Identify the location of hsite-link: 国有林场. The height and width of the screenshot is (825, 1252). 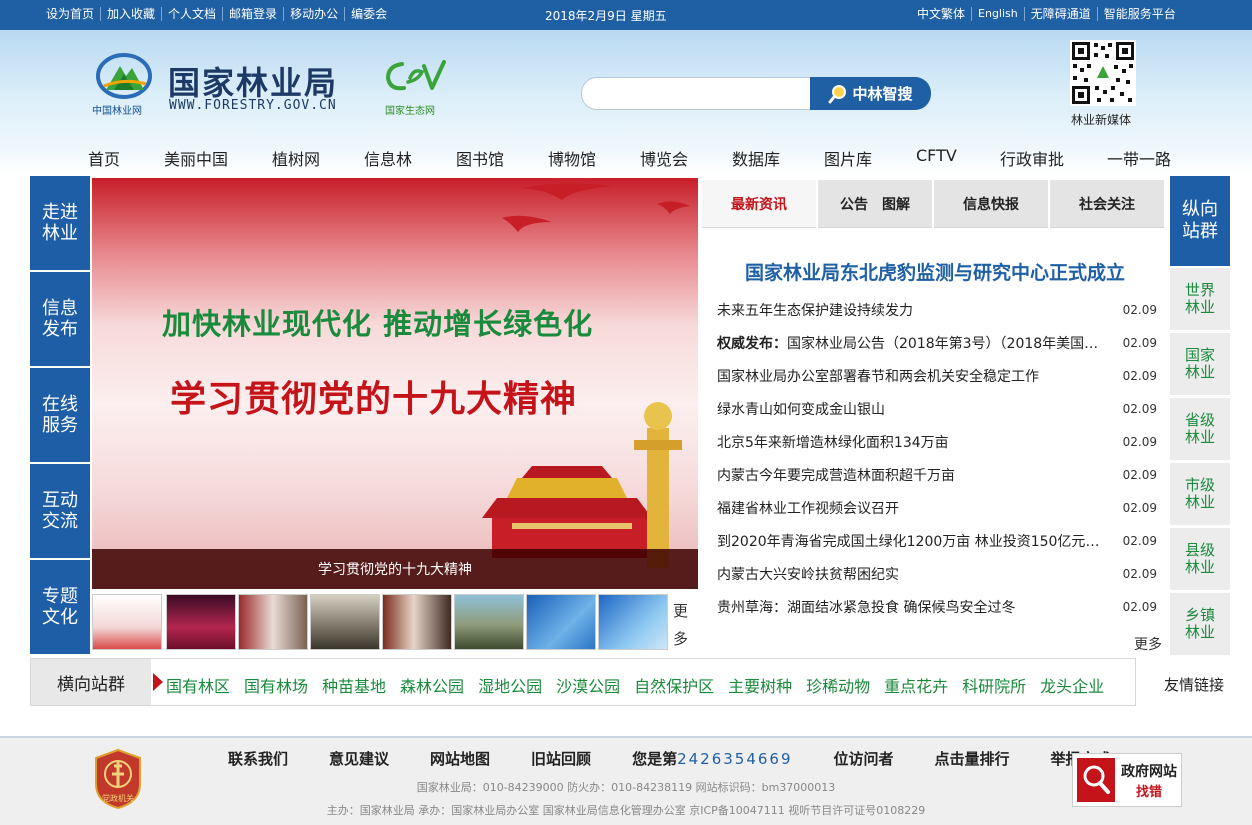
(276, 685).